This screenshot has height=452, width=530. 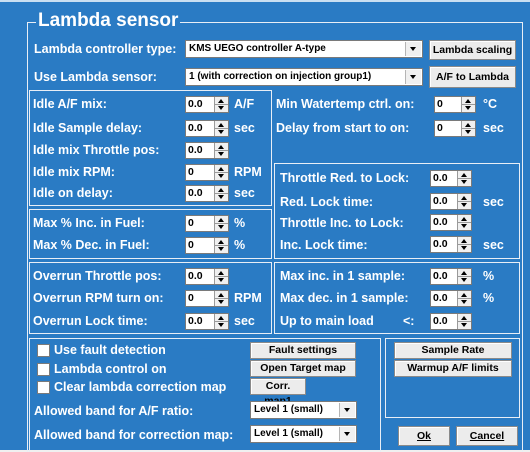 What do you see at coordinates (472, 50) in the screenshot?
I see `lambda-scaling-button: Lambda scaling` at bounding box center [472, 50].